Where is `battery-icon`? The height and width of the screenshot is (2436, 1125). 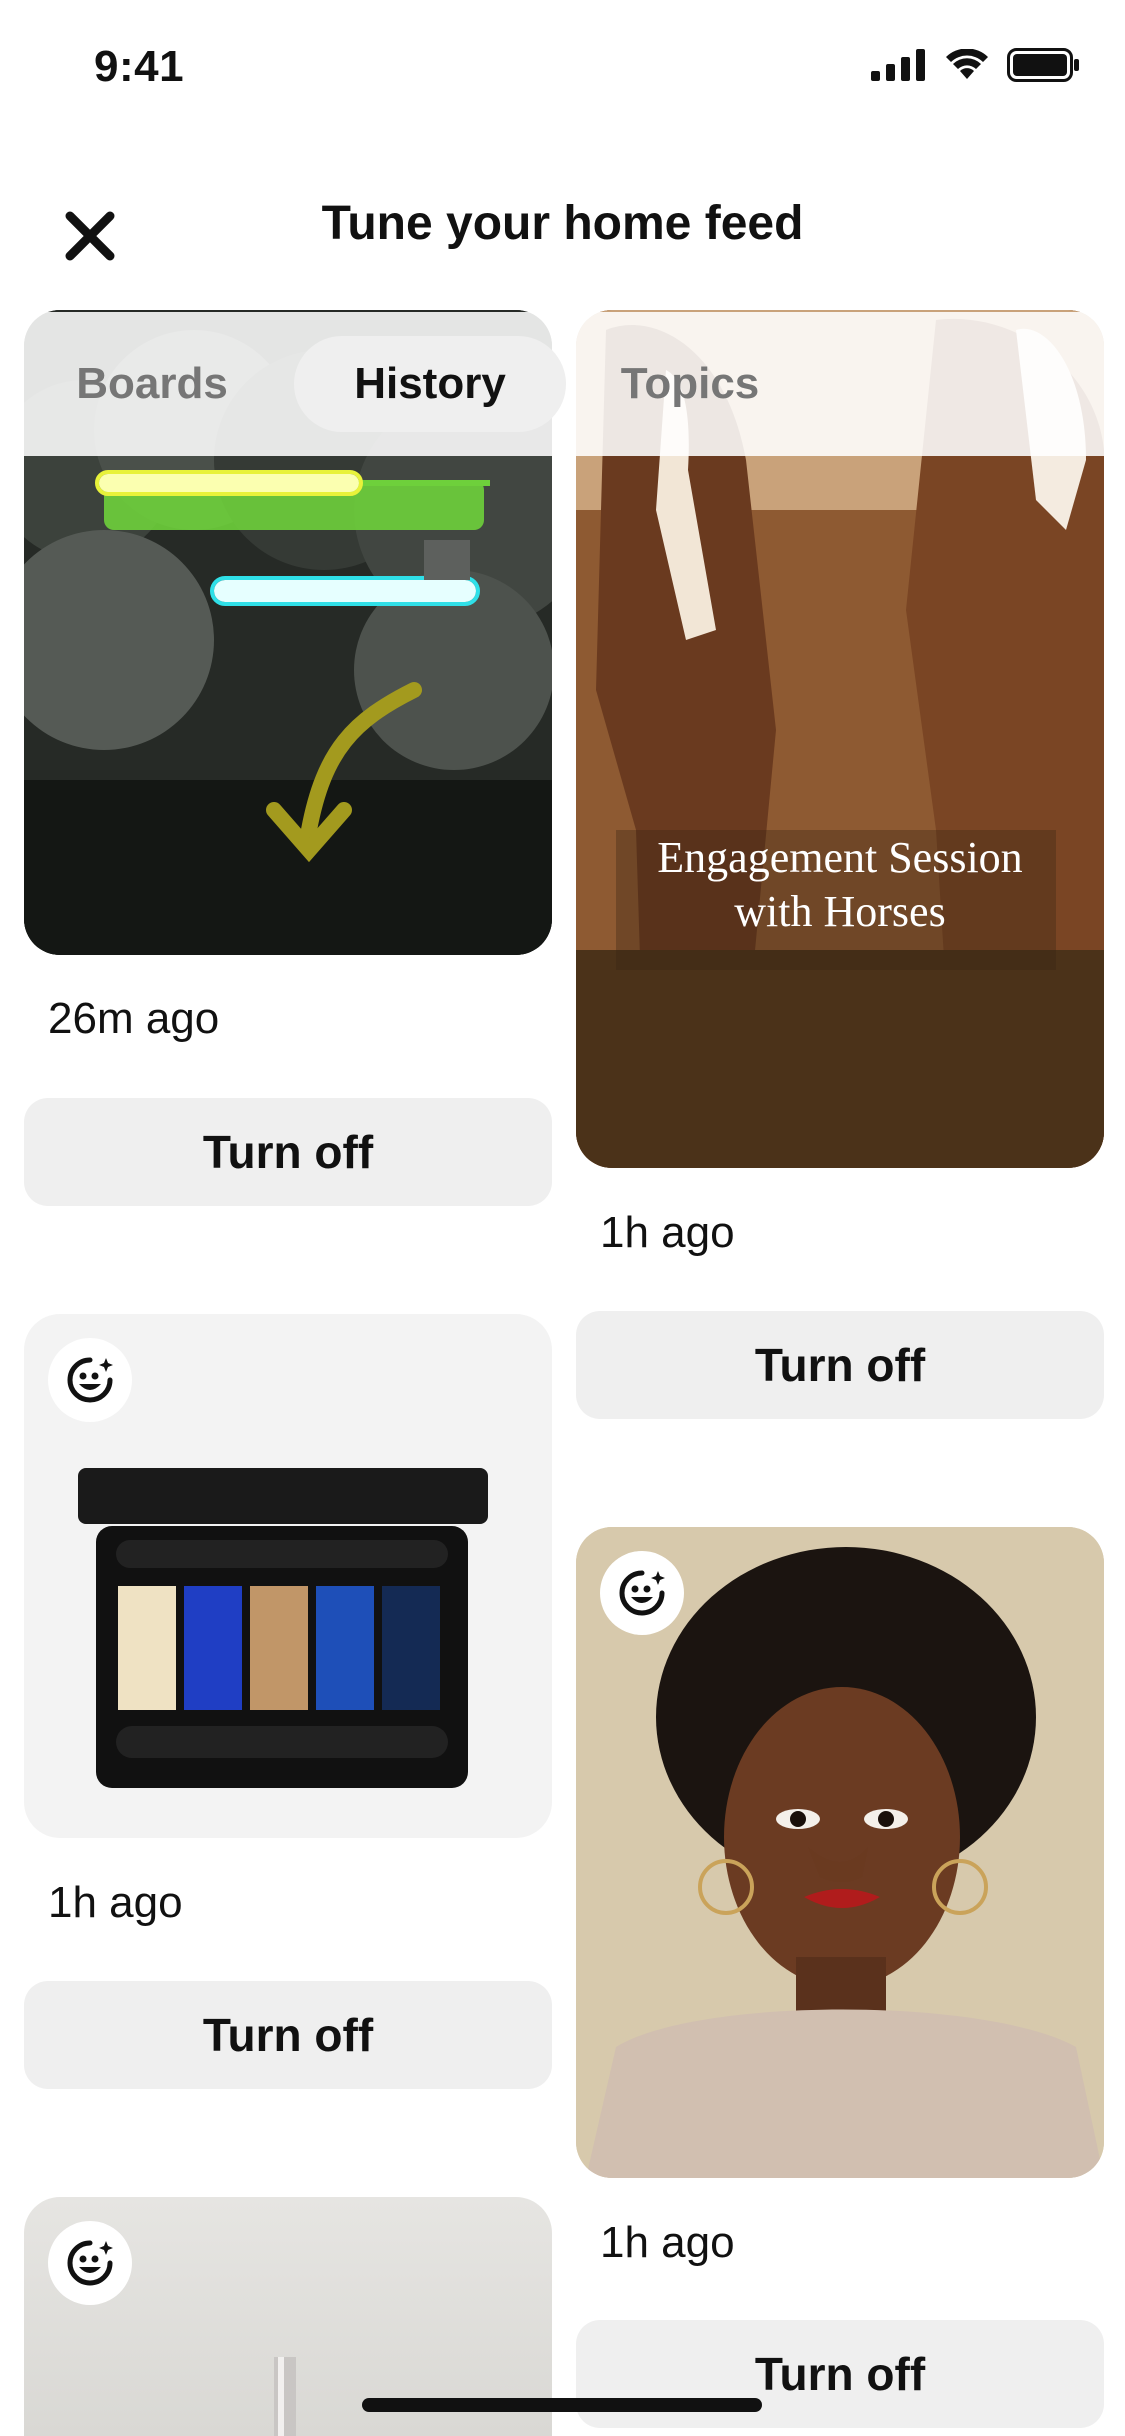 battery-icon is located at coordinates (1043, 65).